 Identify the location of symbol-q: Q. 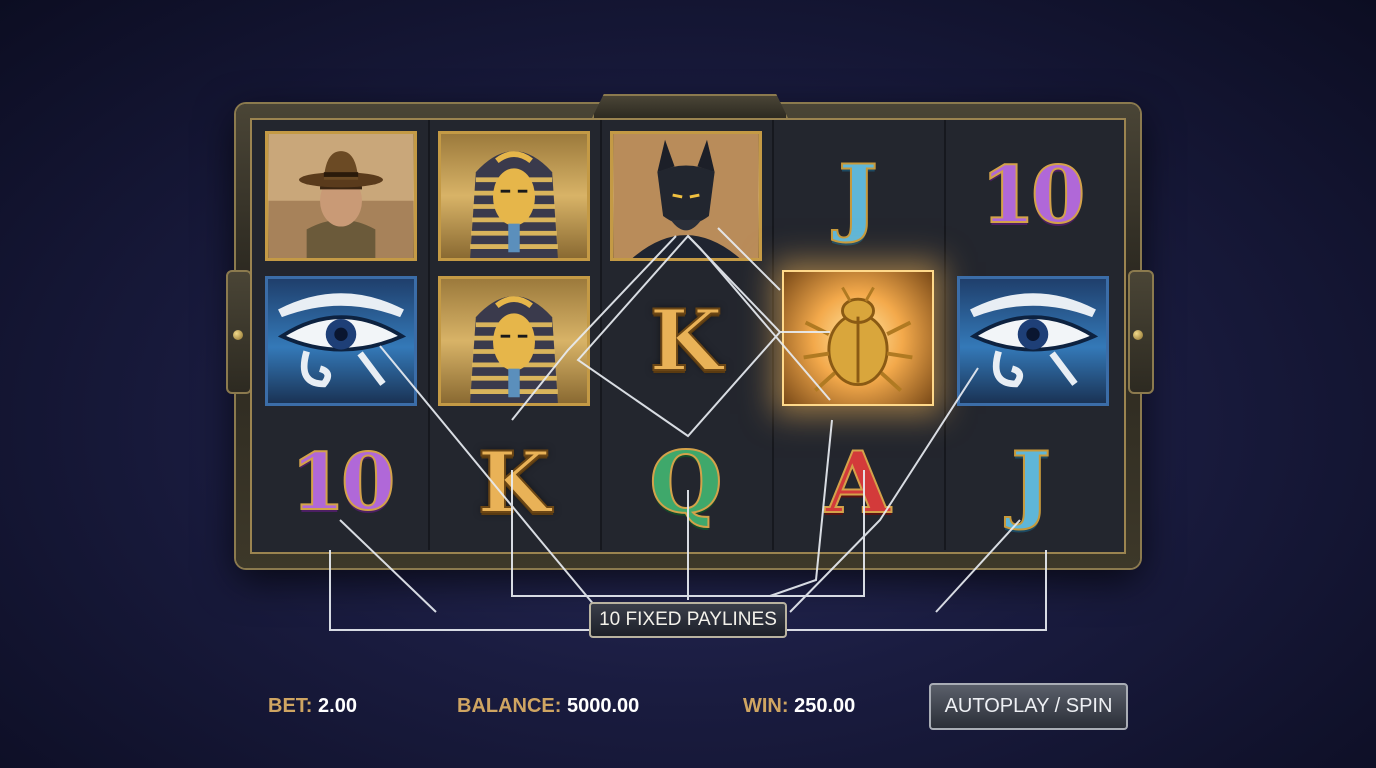
(685, 482).